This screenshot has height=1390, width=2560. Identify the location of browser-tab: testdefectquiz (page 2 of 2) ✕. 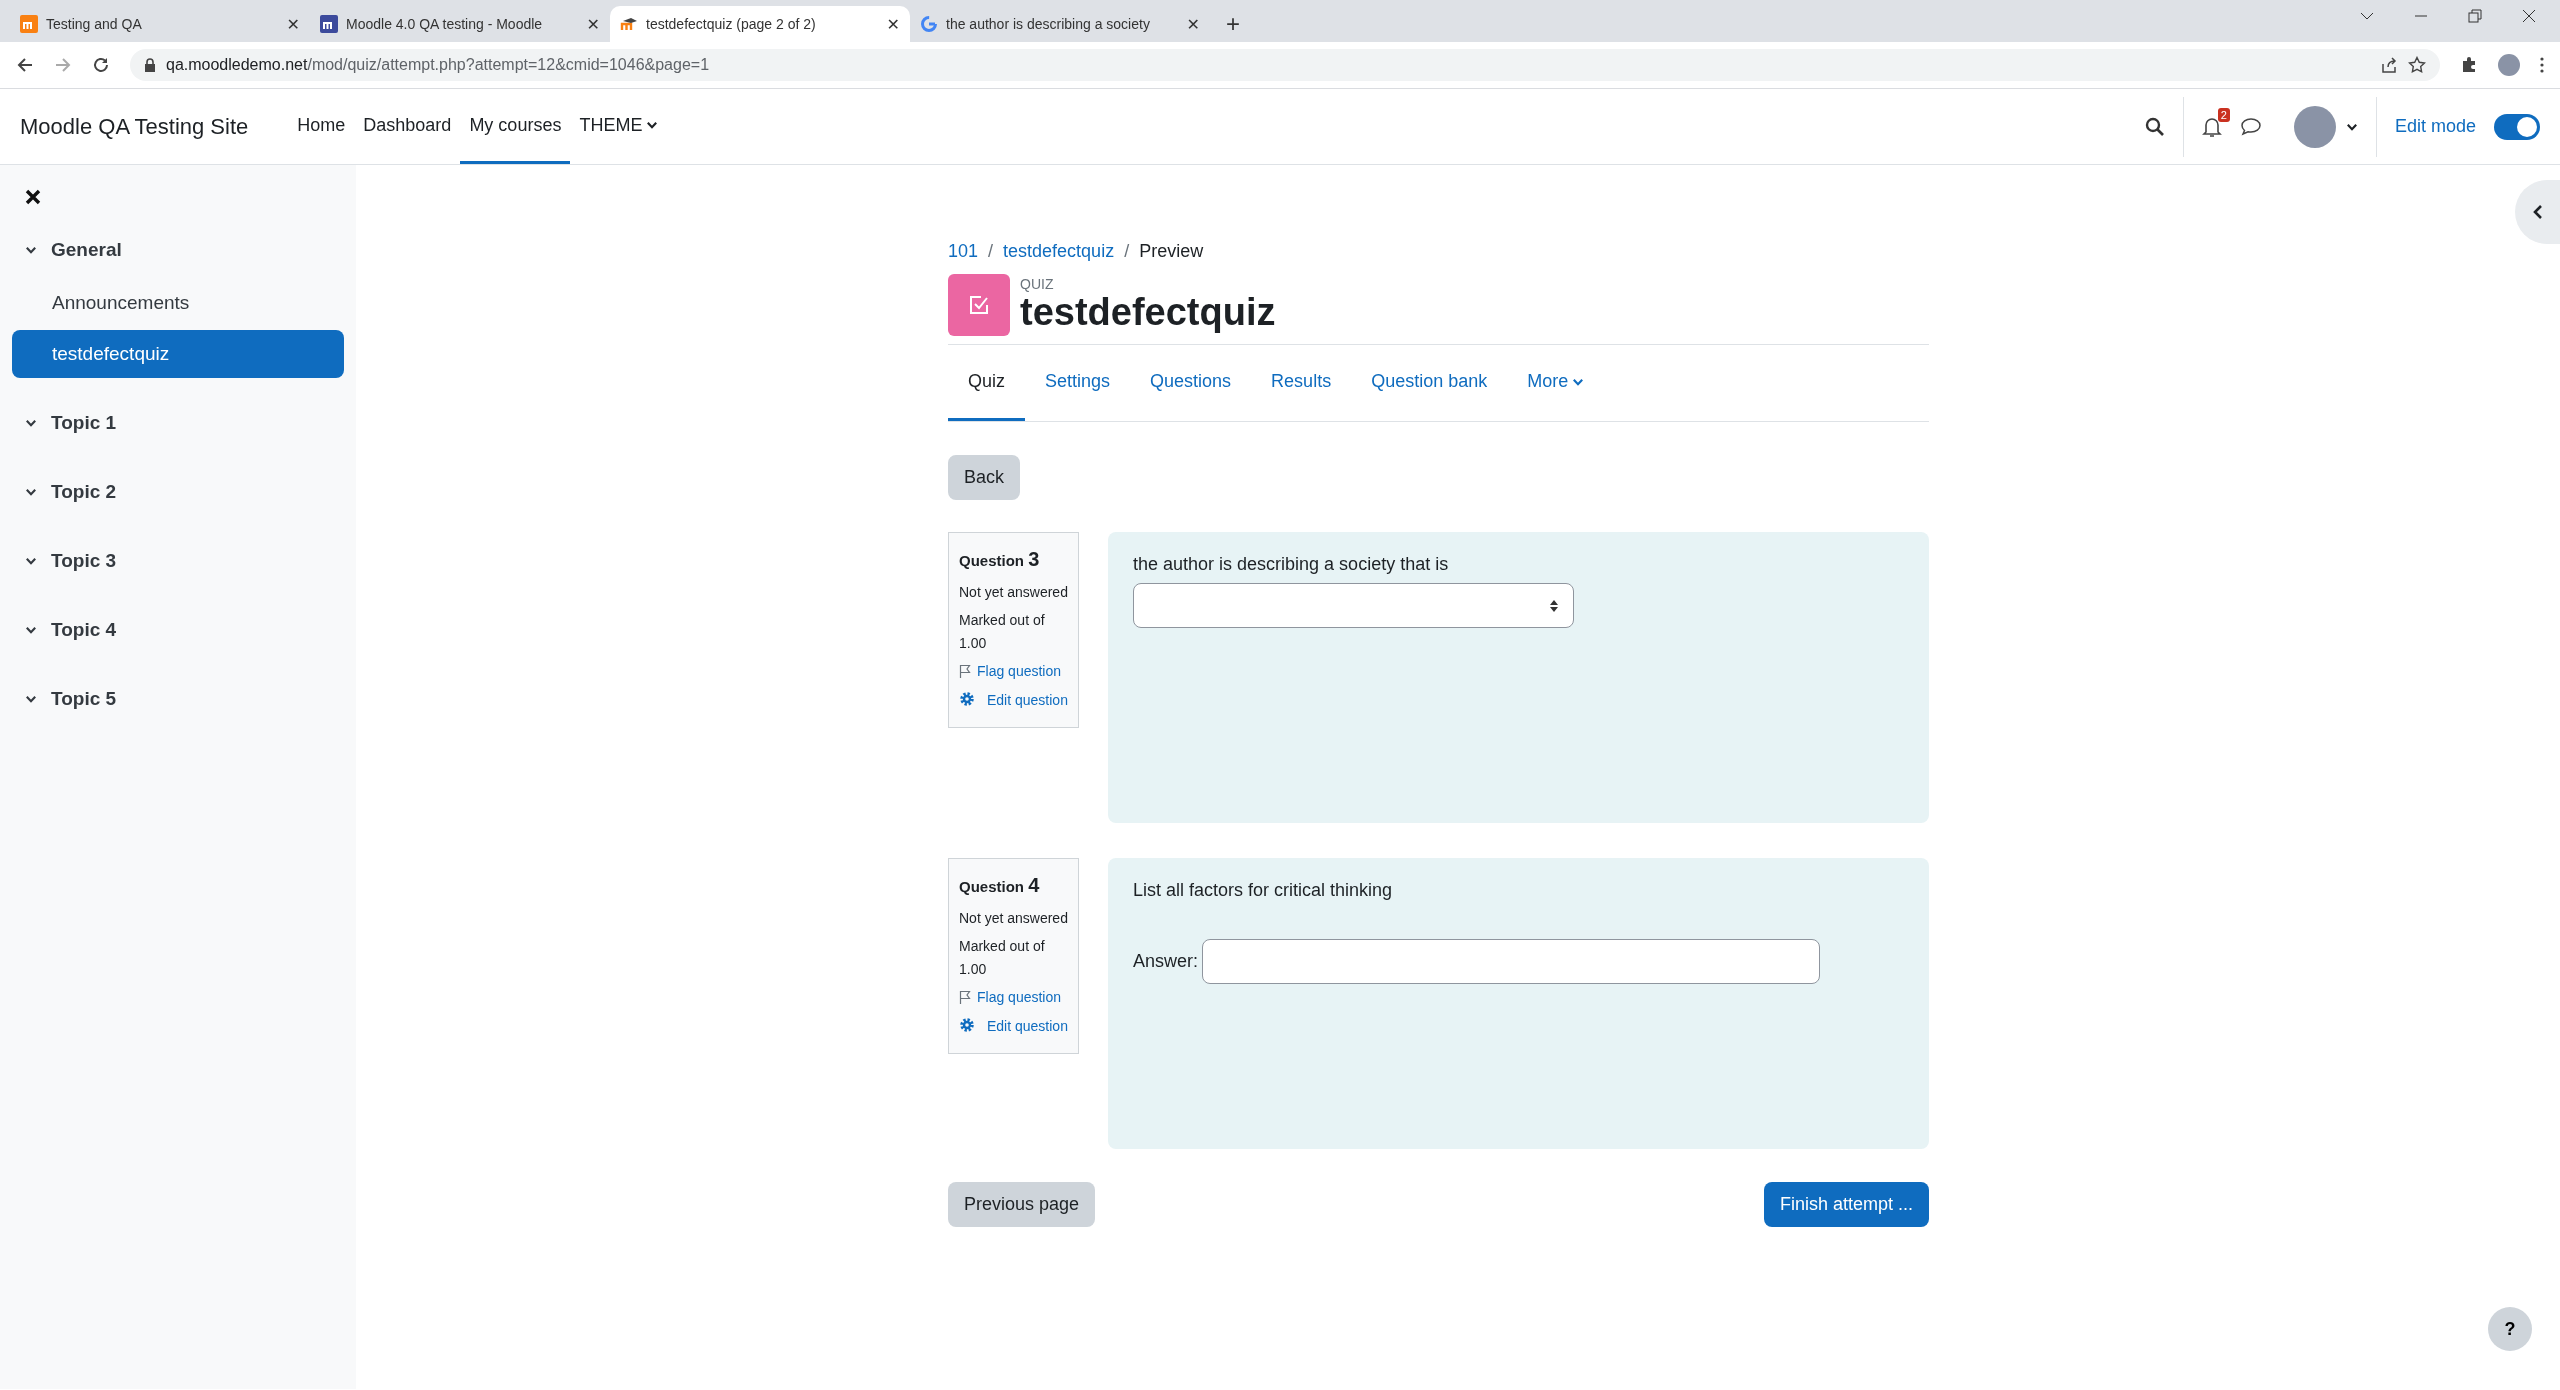
(760, 24).